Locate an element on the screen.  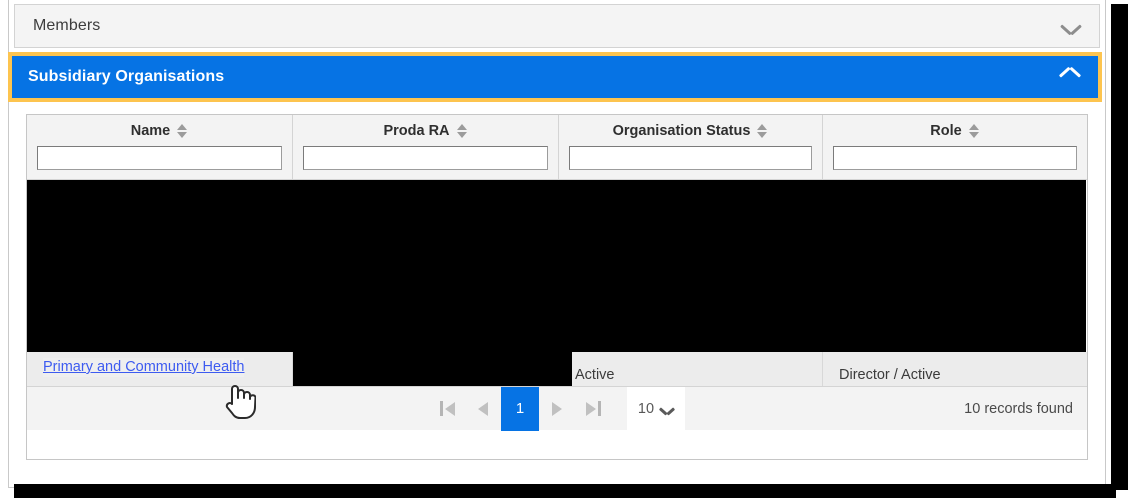
accordion-header-subsidiary-organisations: Subsidiary Organisations is located at coordinates (555, 77).